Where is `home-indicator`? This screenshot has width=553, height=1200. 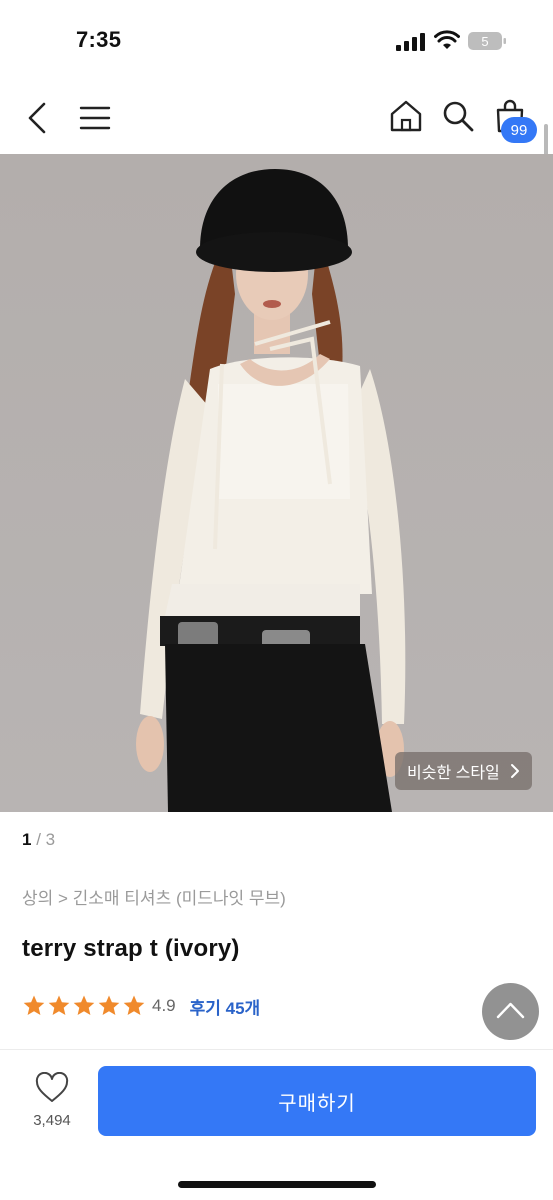
home-indicator is located at coordinates (277, 1184).